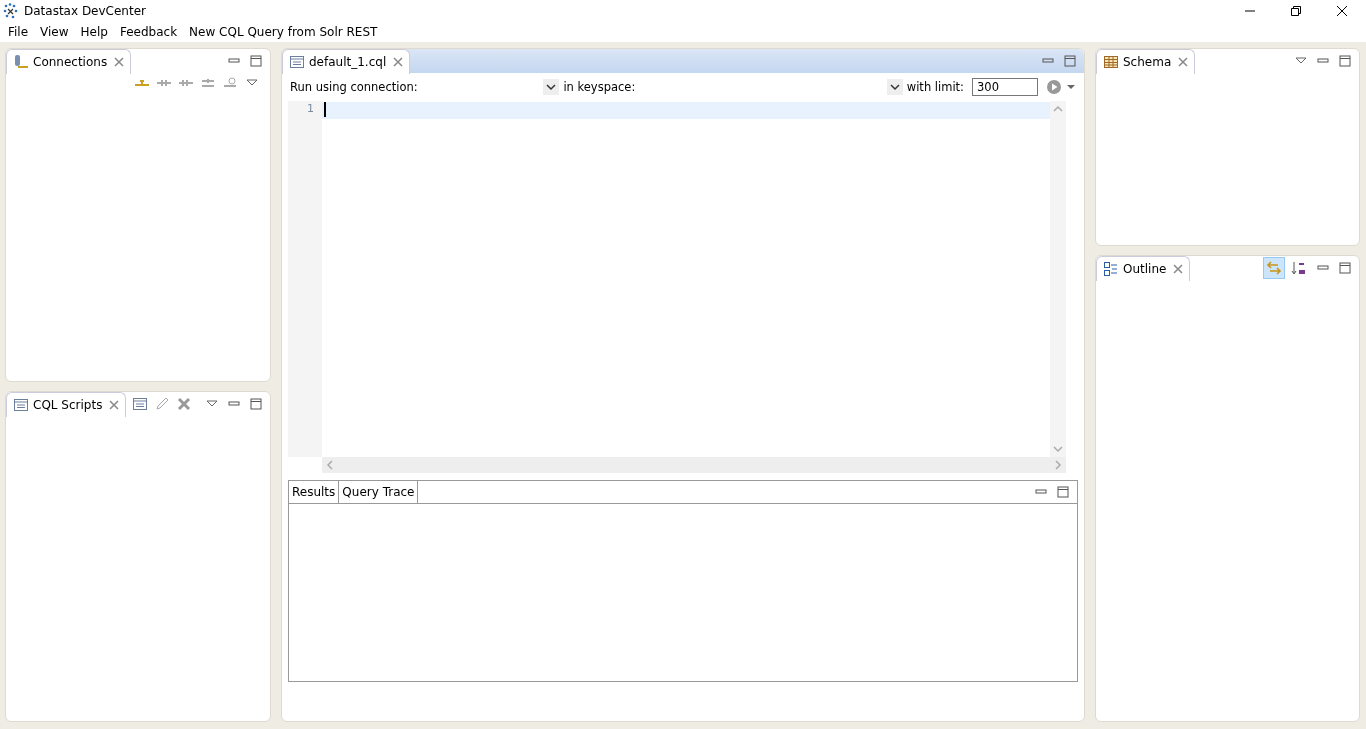  What do you see at coordinates (283, 32) in the screenshot?
I see `menu-item: New CQL Query from Solr REST` at bounding box center [283, 32].